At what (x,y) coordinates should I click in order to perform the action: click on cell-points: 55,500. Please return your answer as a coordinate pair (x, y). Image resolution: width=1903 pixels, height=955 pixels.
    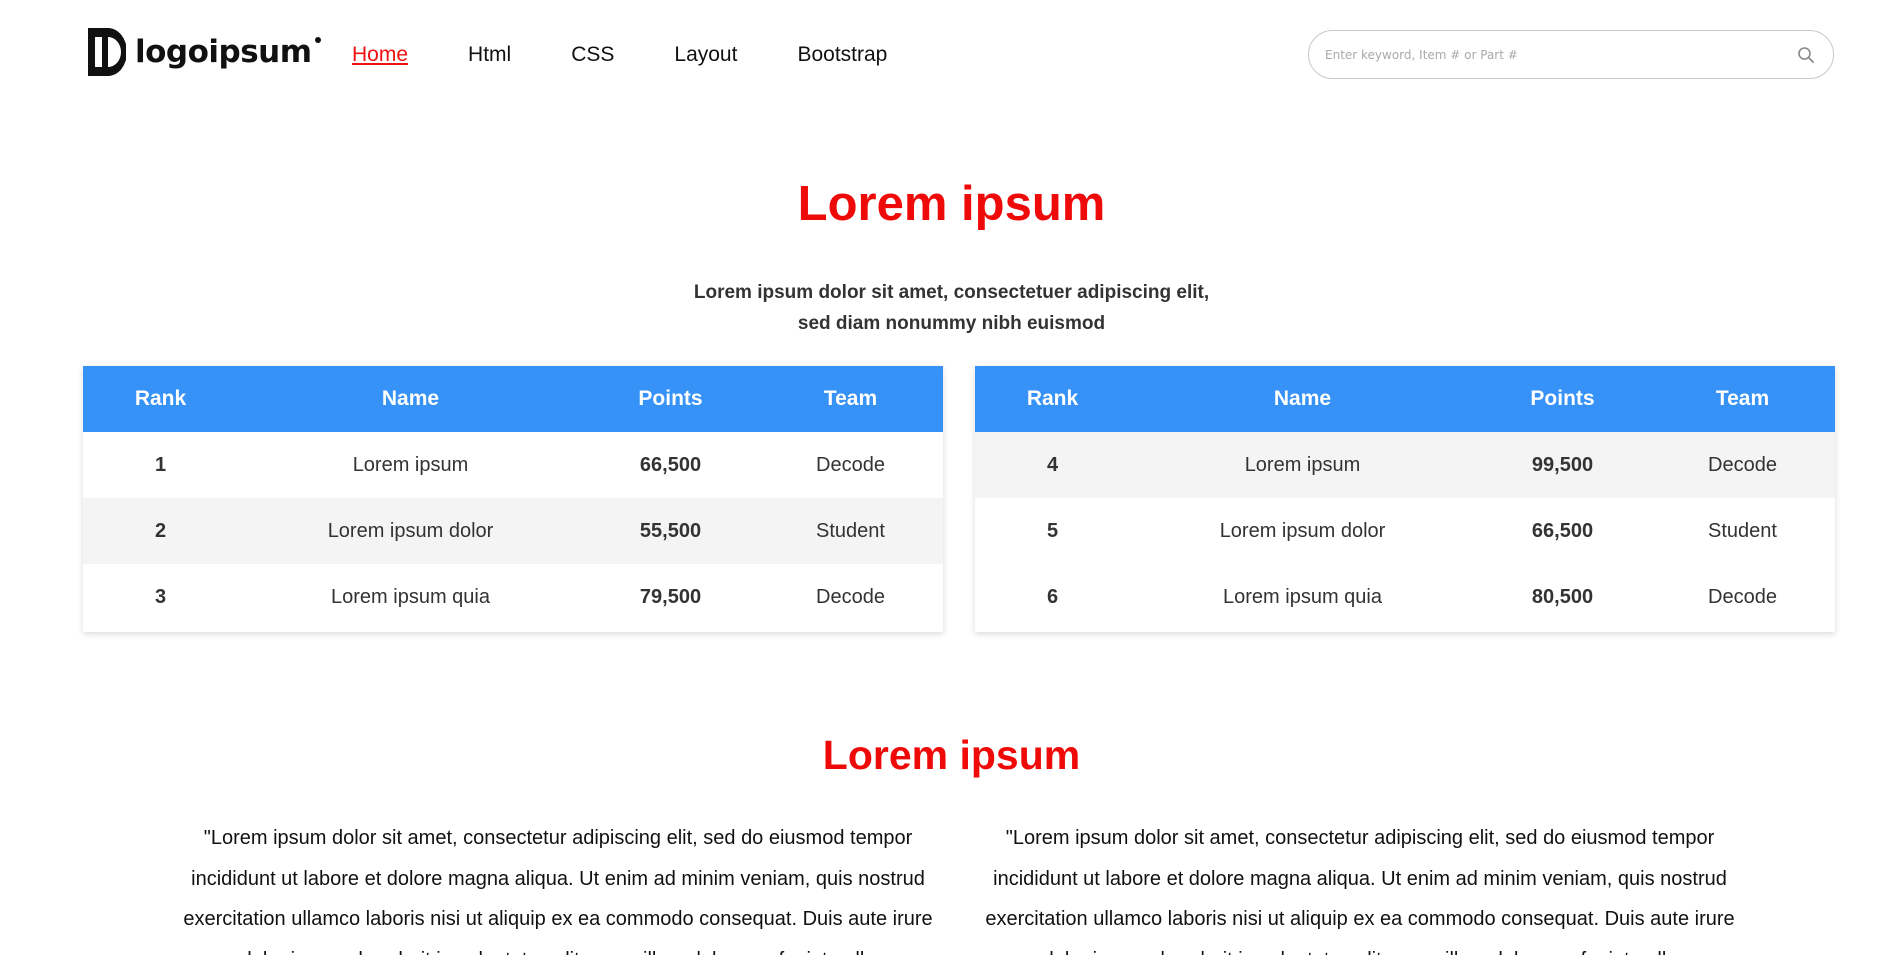
    Looking at the image, I should click on (670, 530).